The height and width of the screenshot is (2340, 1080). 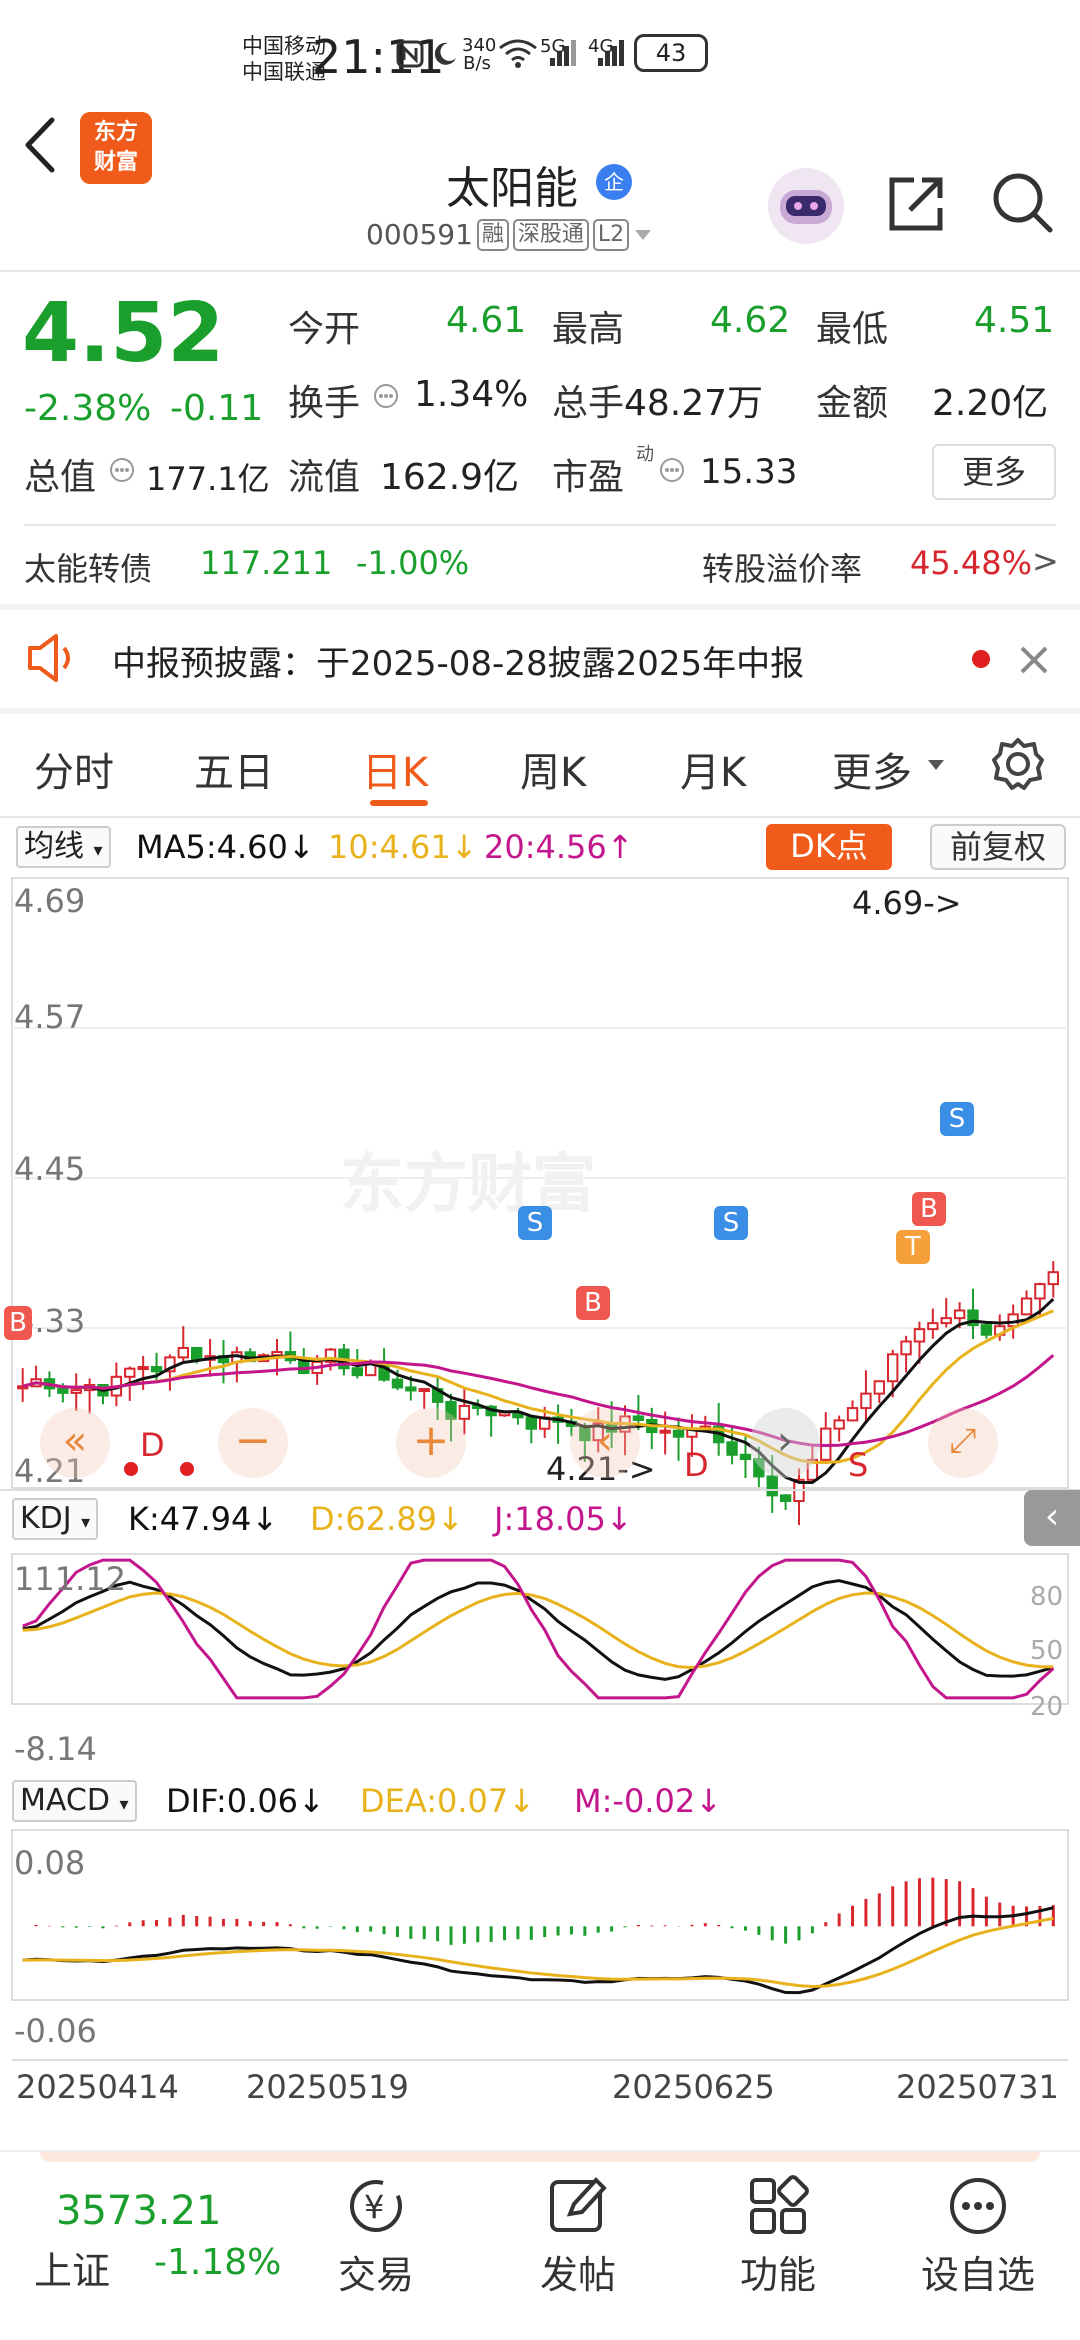 What do you see at coordinates (50, 1863) in the screenshot?
I see `macd-y-top: 0.08` at bounding box center [50, 1863].